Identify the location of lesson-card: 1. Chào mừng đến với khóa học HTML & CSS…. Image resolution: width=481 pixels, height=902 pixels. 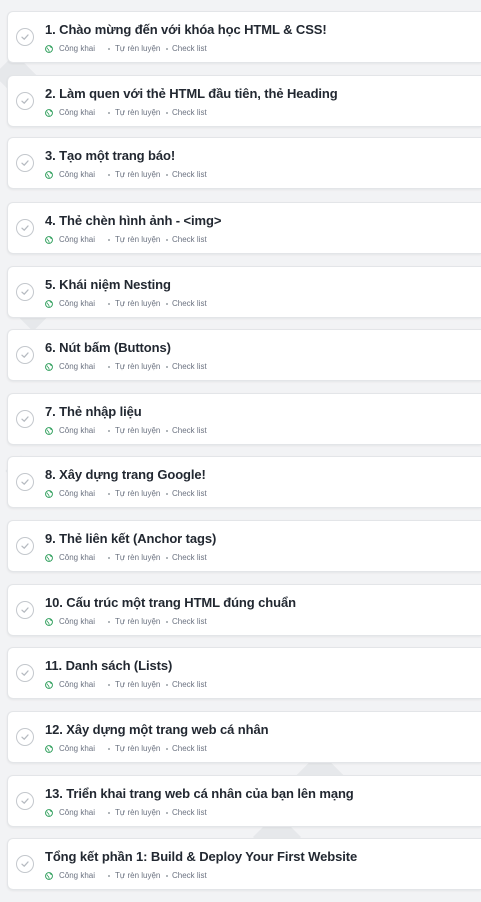
(244, 37).